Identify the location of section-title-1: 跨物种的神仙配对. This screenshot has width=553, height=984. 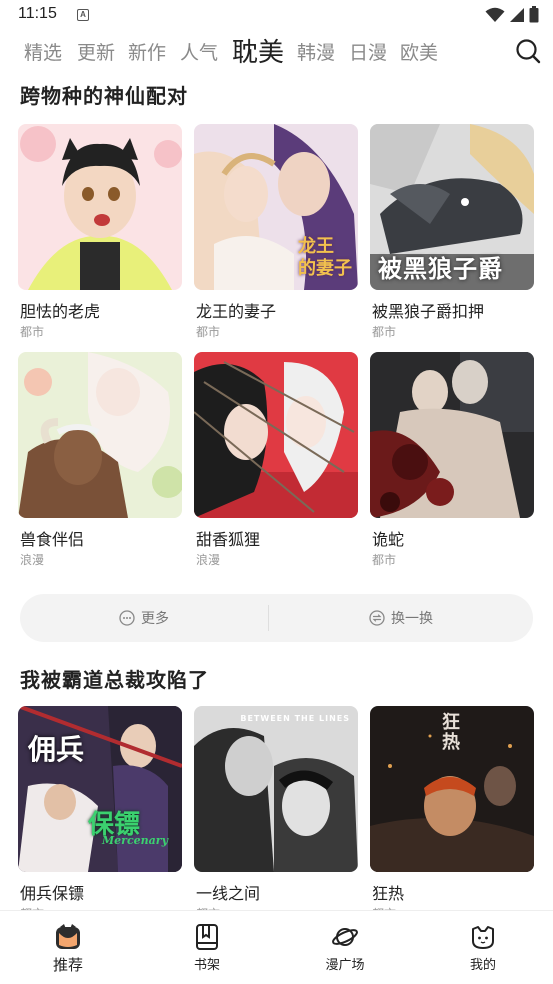
(105, 94).